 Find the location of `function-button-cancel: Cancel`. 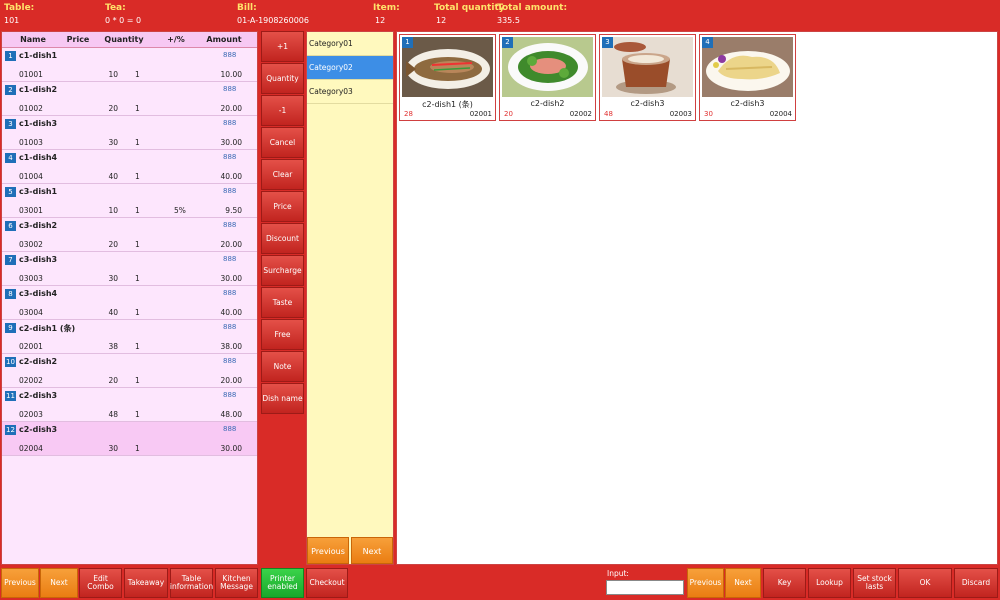

function-button-cancel: Cancel is located at coordinates (282, 142).